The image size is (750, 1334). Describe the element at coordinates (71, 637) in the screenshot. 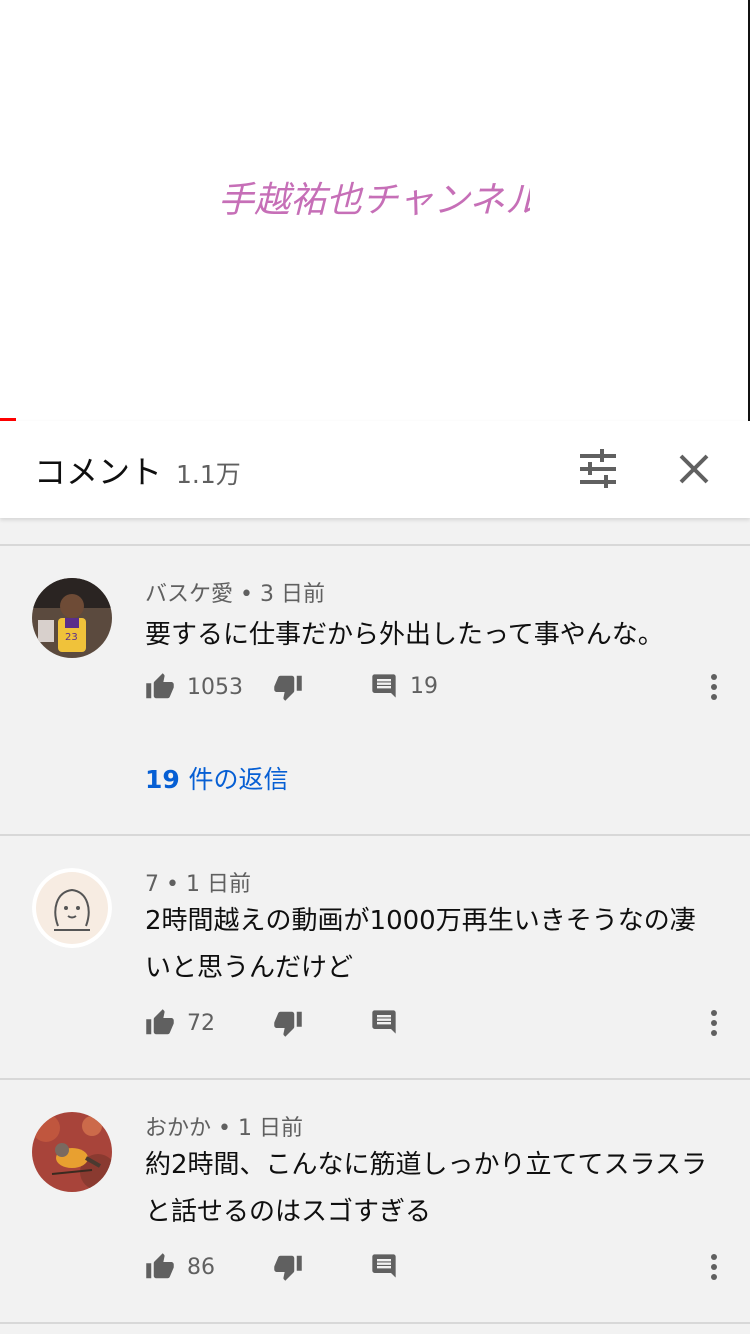

I see `svg-text: 23` at that location.